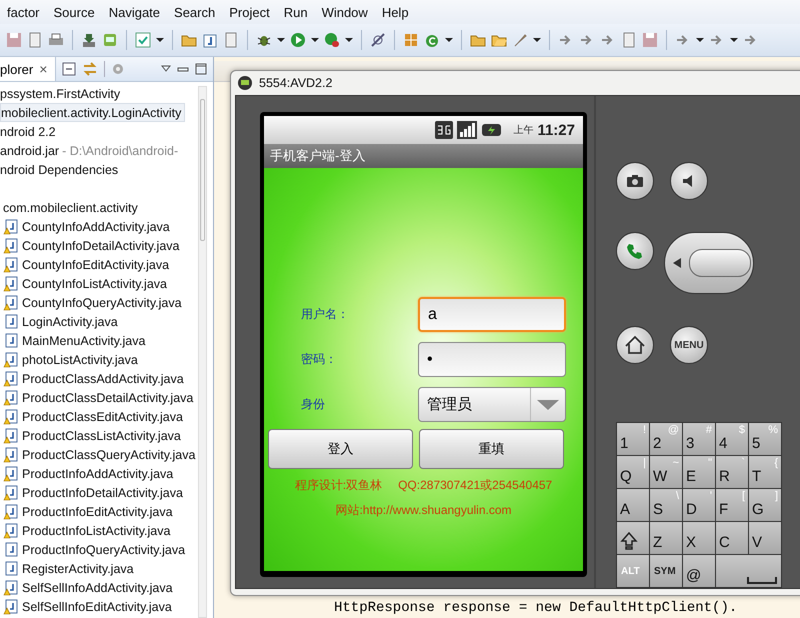 The image size is (800, 618). Describe the element at coordinates (85, 283) in the screenshot. I see `tree-item: CountyInfoListActivity.java` at that location.